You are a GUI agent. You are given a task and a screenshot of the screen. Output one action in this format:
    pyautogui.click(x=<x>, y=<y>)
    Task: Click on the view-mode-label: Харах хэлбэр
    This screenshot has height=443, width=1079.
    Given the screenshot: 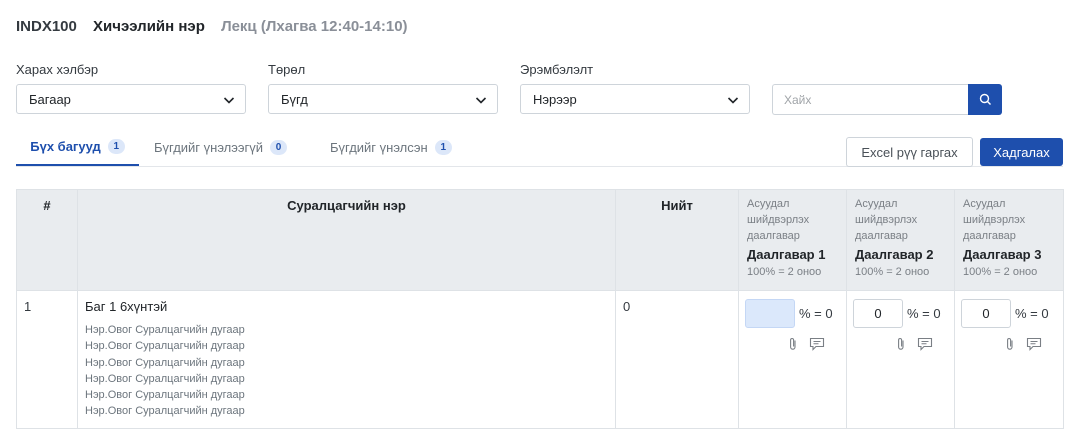 What is the action you would take?
    pyautogui.click(x=57, y=69)
    